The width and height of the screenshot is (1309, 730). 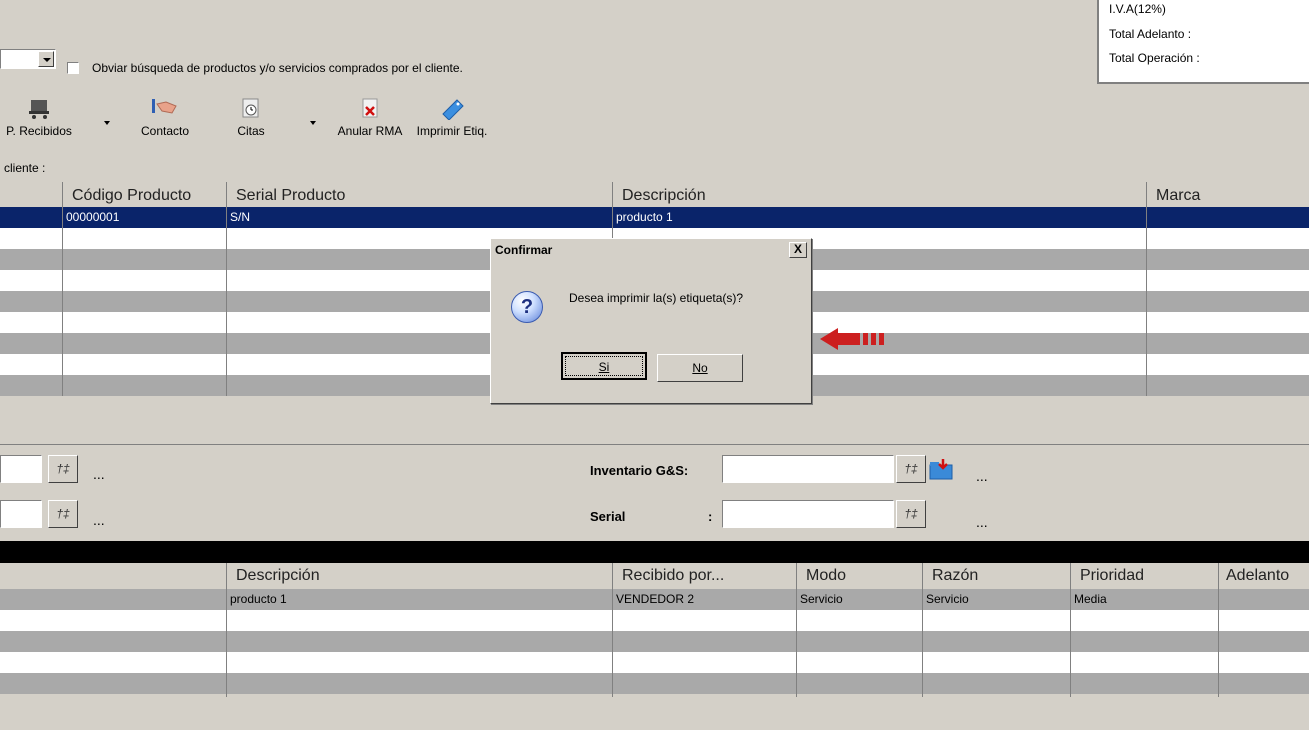 What do you see at coordinates (107, 123) in the screenshot?
I see `p-recibidos-dropdown-arrow` at bounding box center [107, 123].